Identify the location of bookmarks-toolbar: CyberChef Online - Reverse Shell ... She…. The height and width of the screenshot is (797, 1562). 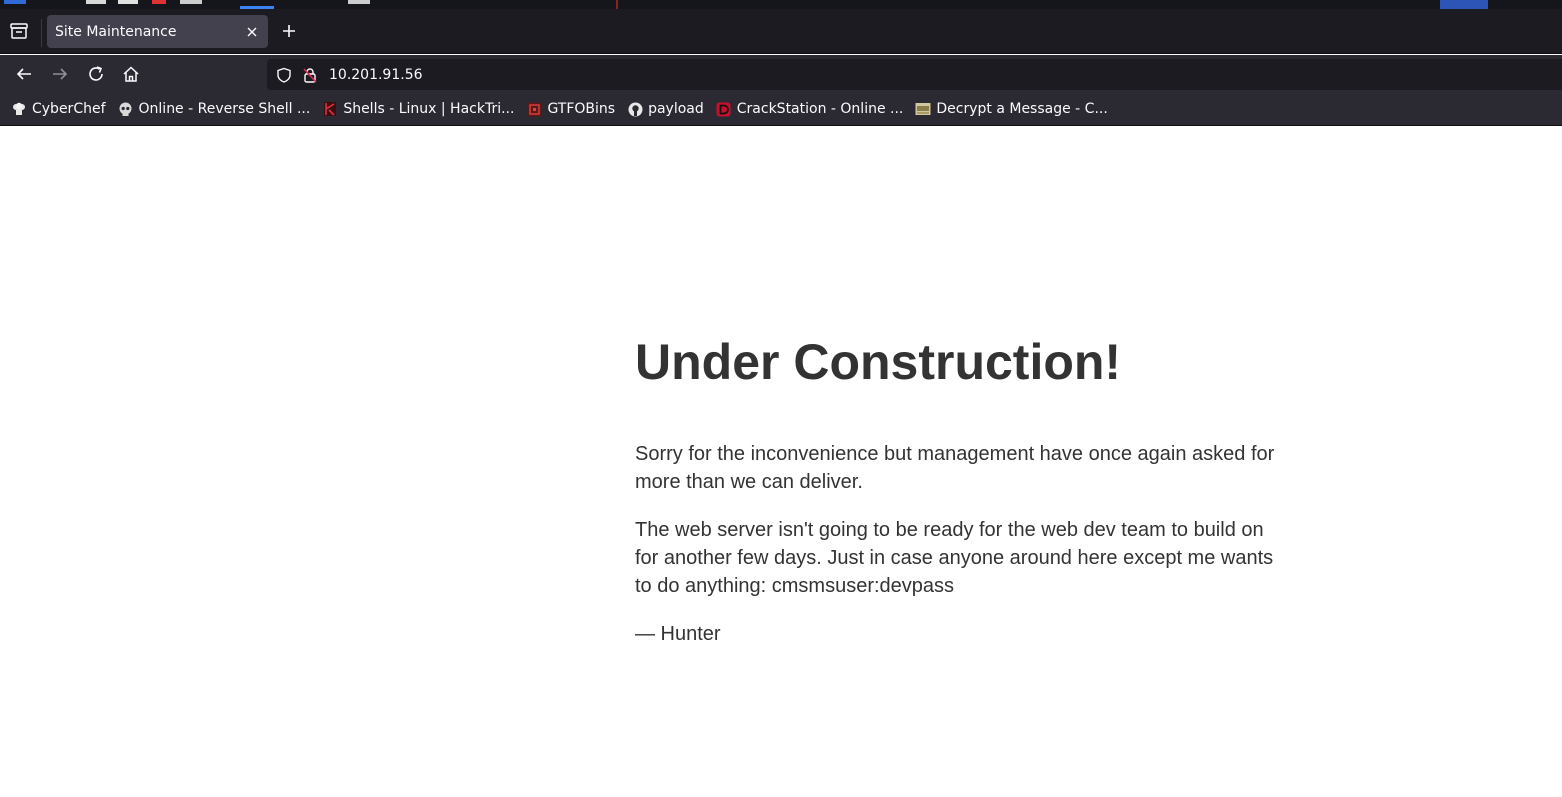
(781, 109).